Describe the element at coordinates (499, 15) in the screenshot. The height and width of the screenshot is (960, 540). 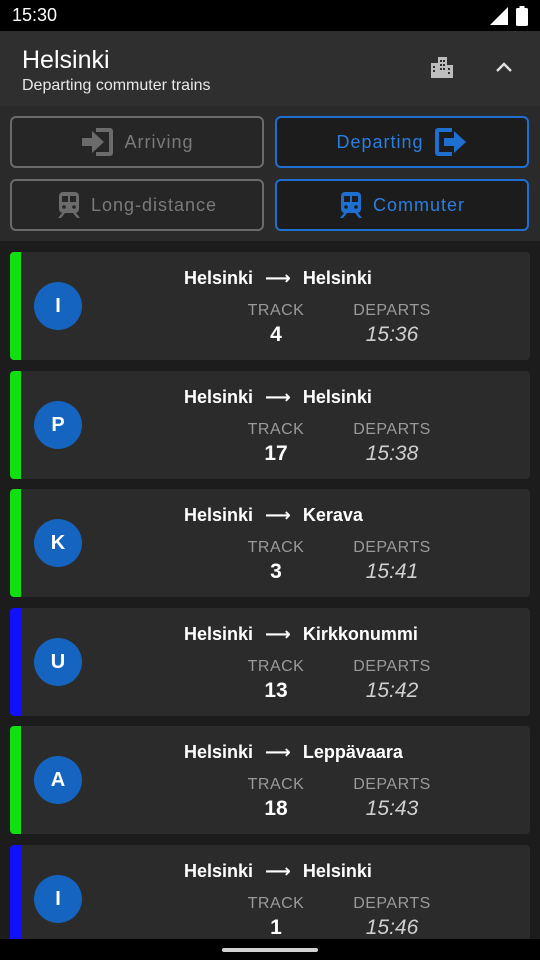
I see `signal-icon` at that location.